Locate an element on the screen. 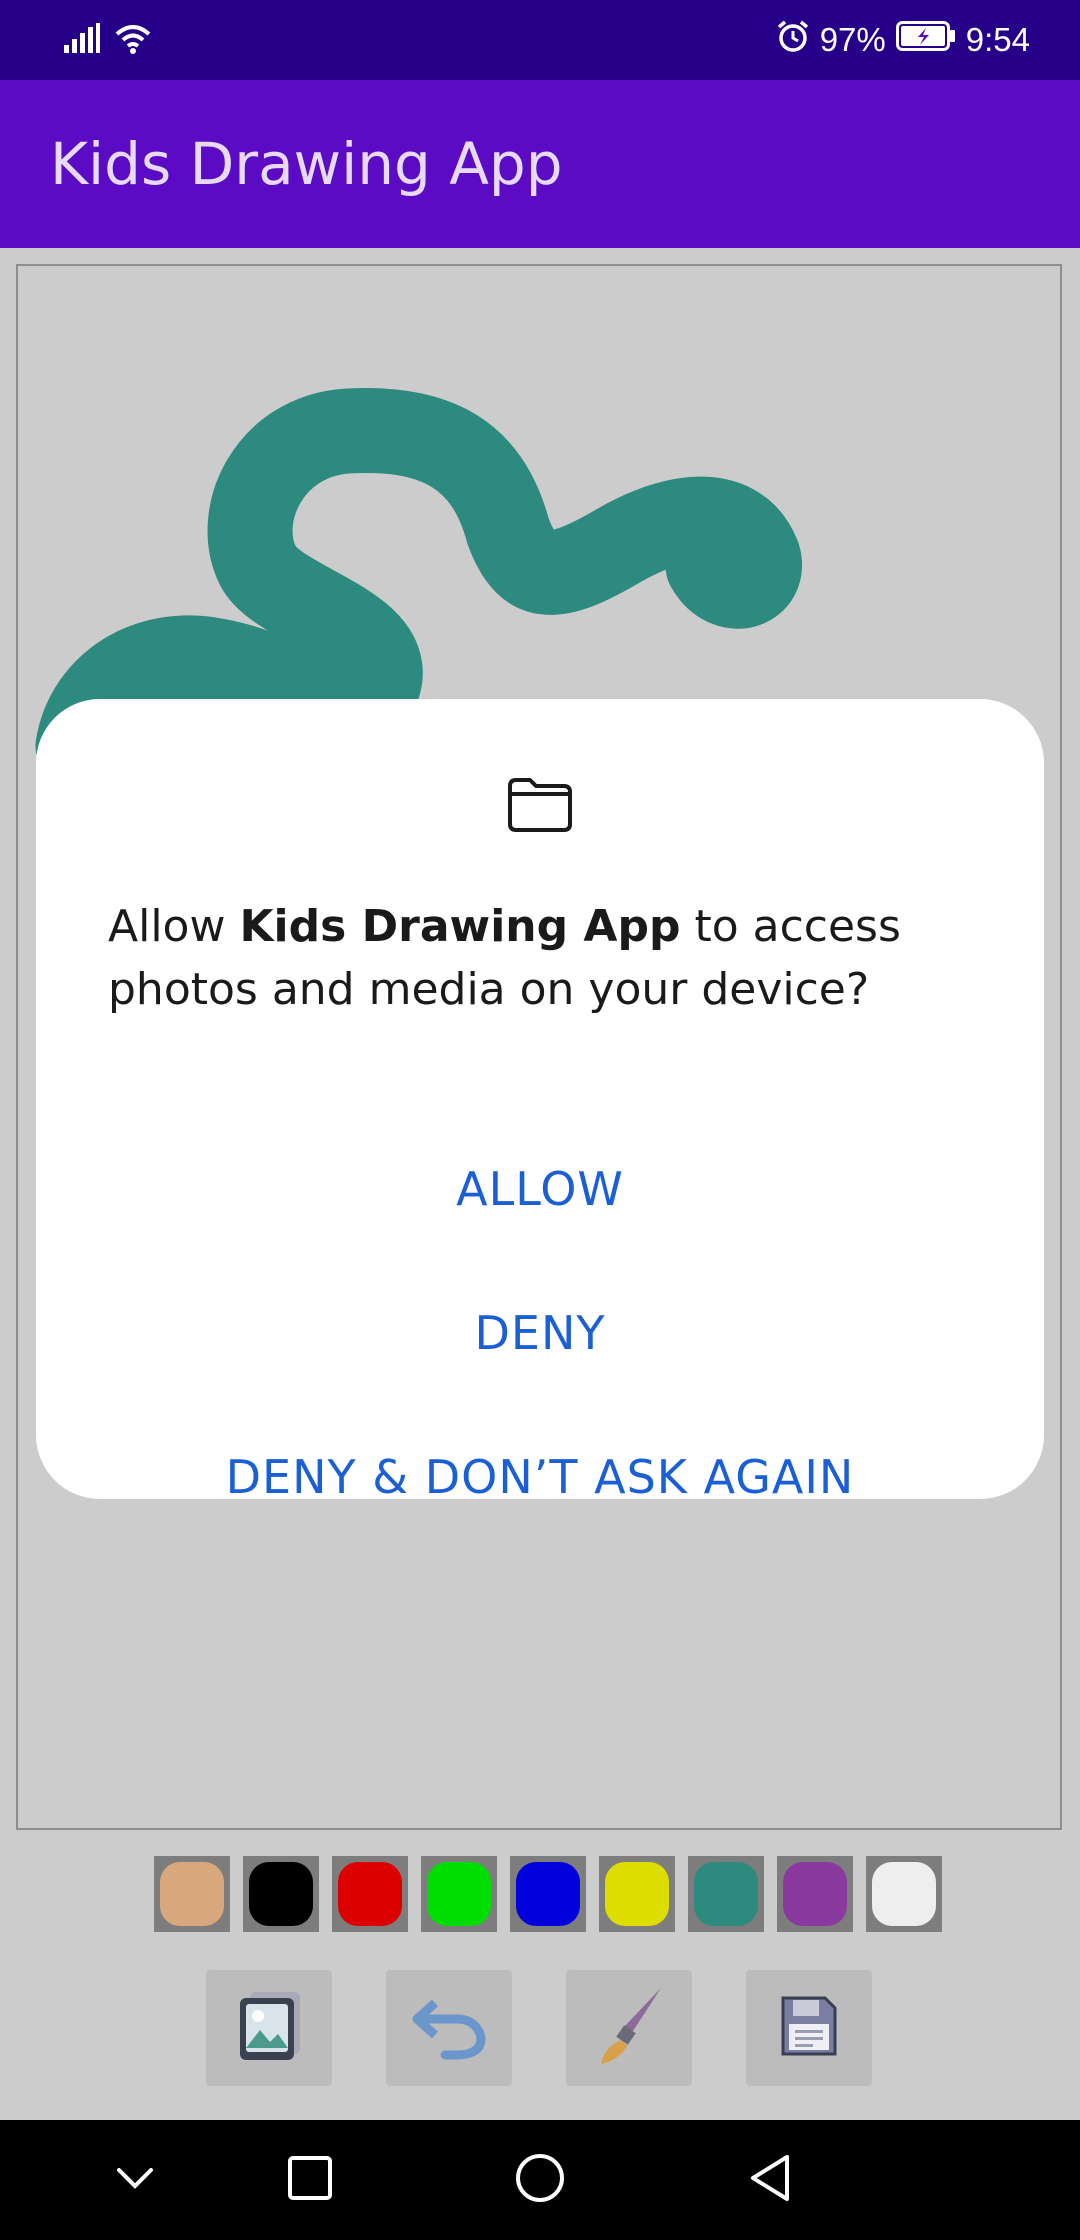  home-icon is located at coordinates (540, 2180).